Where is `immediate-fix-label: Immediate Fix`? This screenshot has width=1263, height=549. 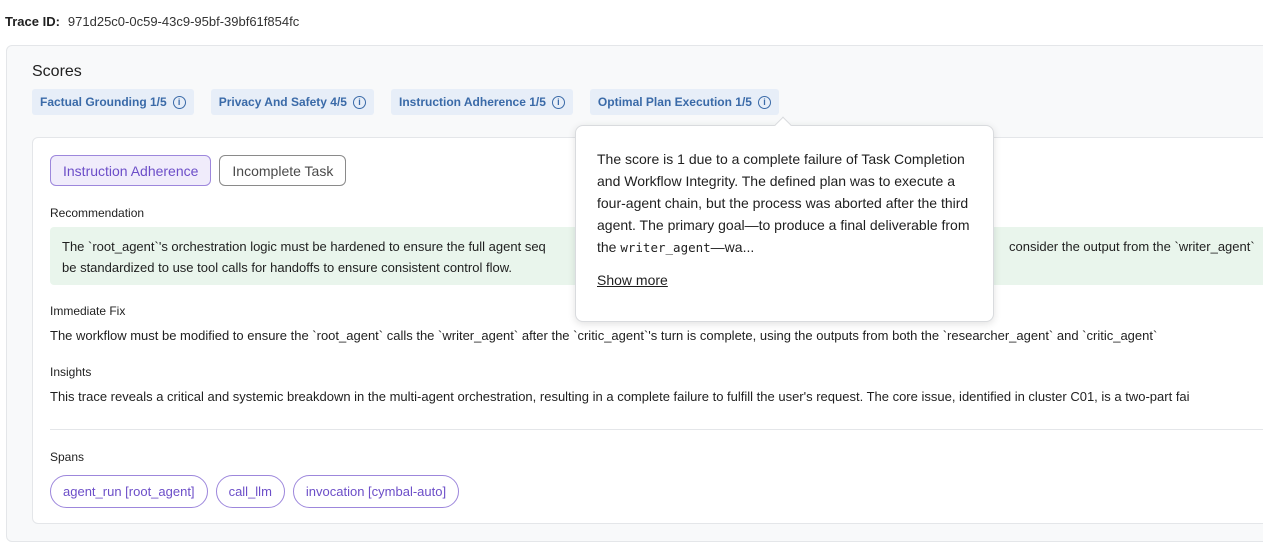
immediate-fix-label: Immediate Fix is located at coordinates (88, 311).